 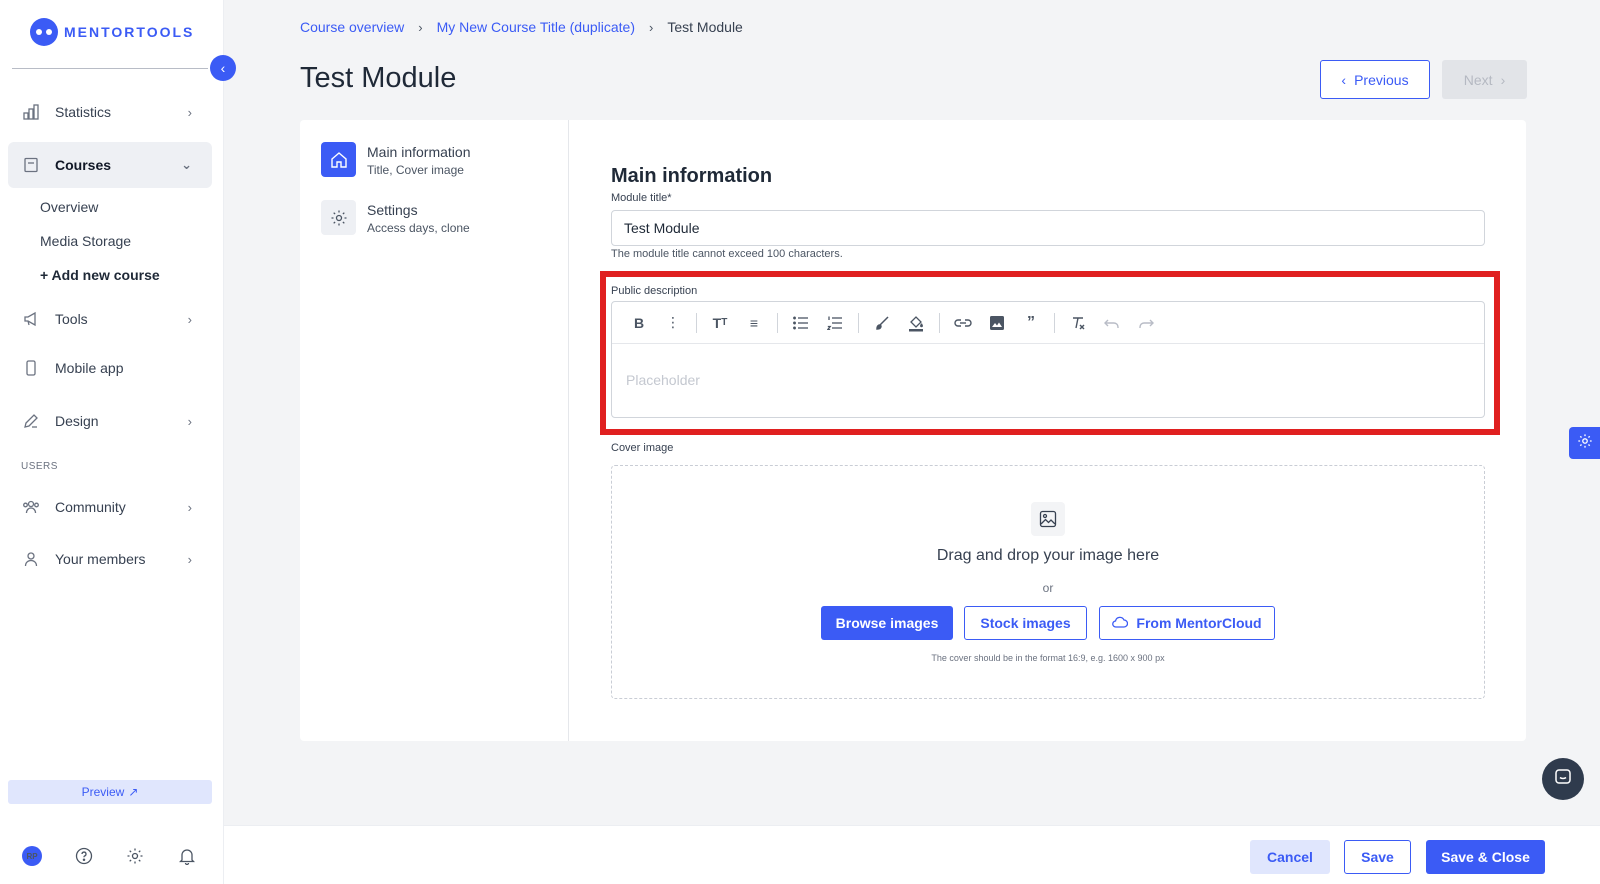 What do you see at coordinates (912, 854) in the screenshot?
I see `form-footer: Cancel Save Save & Close` at bounding box center [912, 854].